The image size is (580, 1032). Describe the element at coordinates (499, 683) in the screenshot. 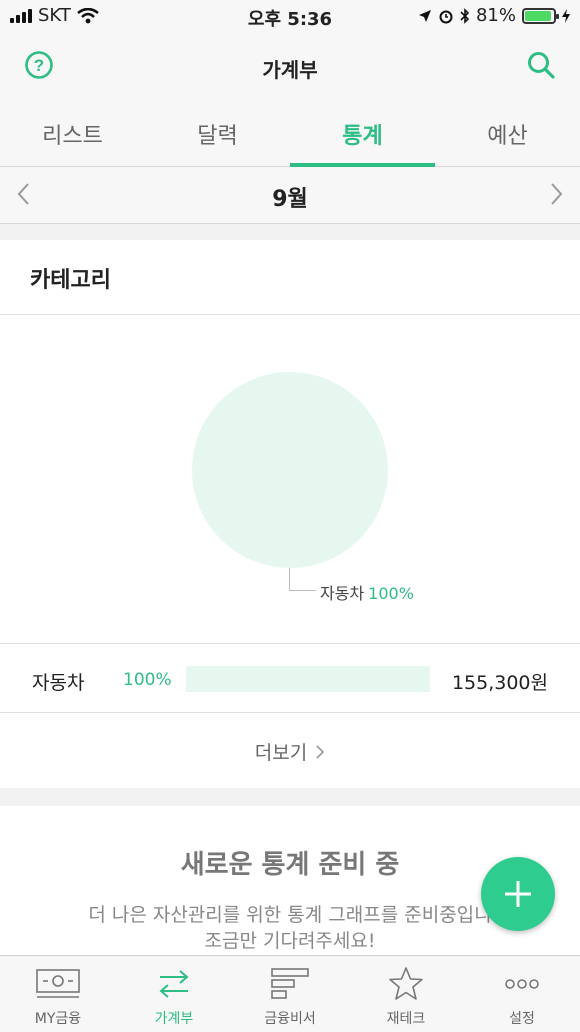

I see `category-row-amount: 155,300원` at that location.